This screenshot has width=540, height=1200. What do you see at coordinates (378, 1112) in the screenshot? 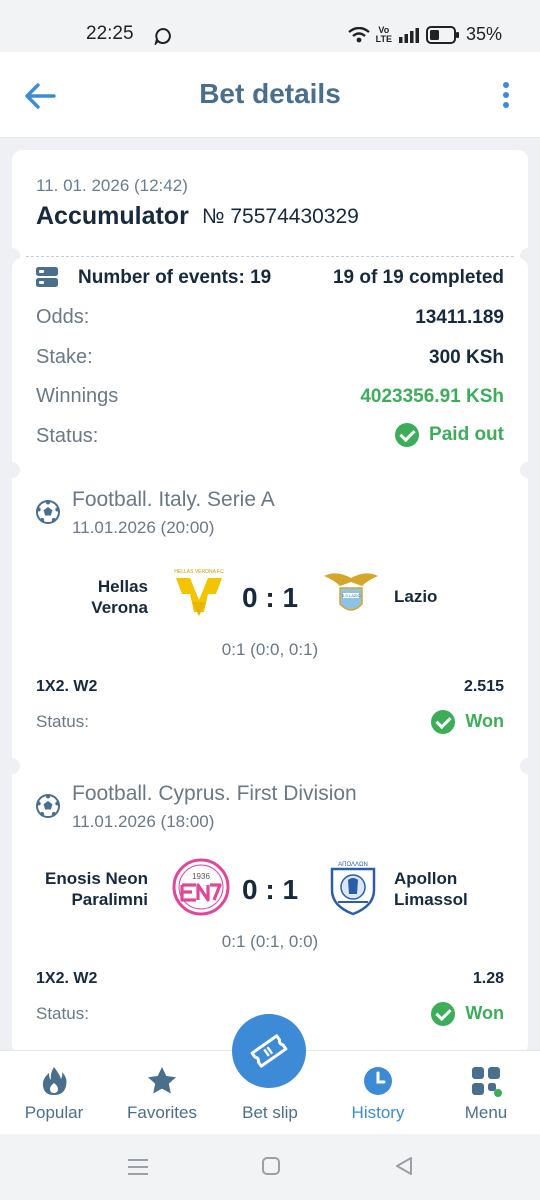
I see `nav-label: History` at bounding box center [378, 1112].